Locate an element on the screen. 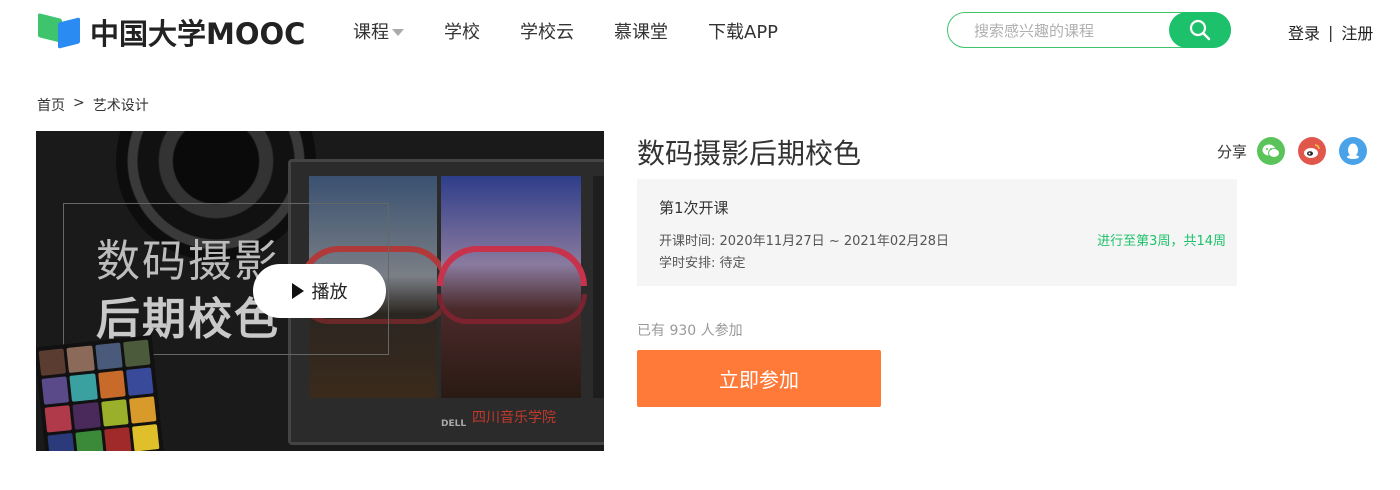 This screenshot has height=490, width=1400. caret-down-icon is located at coordinates (398, 32).